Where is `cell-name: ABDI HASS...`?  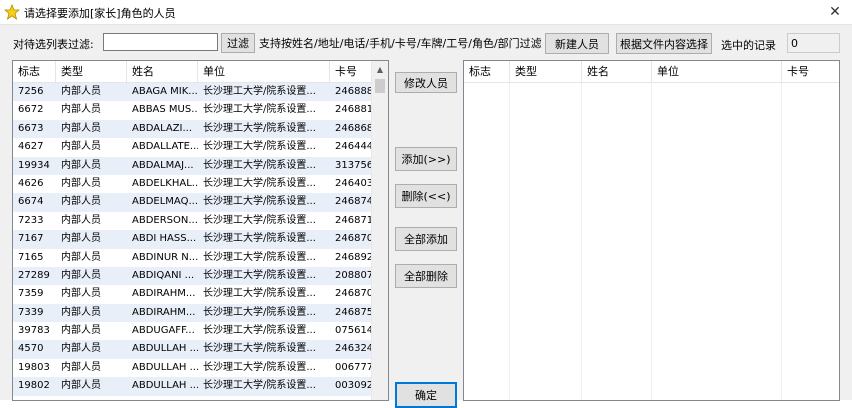
cell-name: ABDI HASS... is located at coordinates (164, 239).